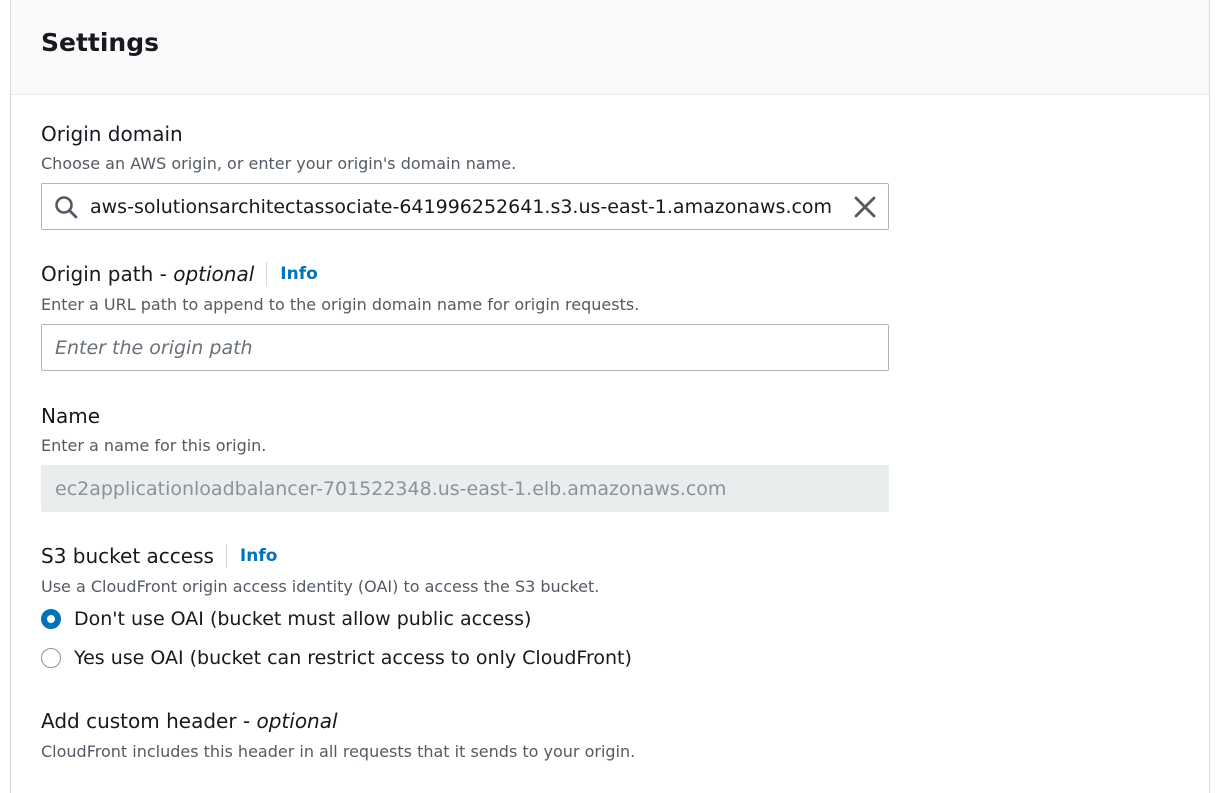 The image size is (1221, 793). I want to click on s3-bucket-access-label: S3 bucket access Info, so click(159, 556).